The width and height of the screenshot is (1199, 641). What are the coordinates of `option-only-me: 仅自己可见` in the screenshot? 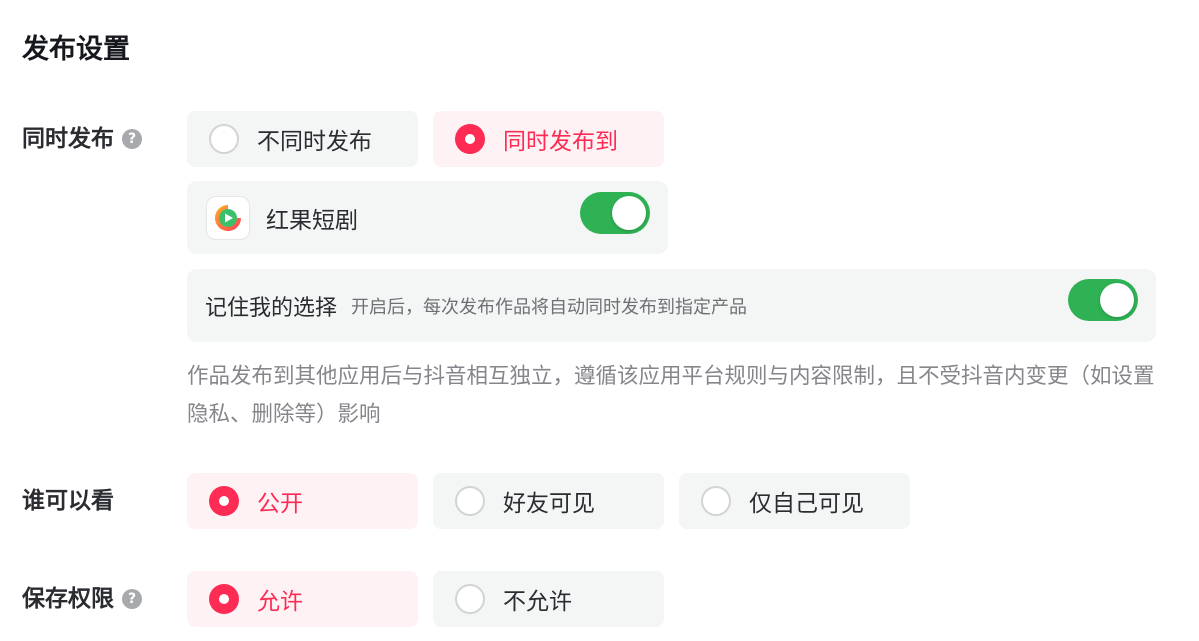 It's located at (794, 501).